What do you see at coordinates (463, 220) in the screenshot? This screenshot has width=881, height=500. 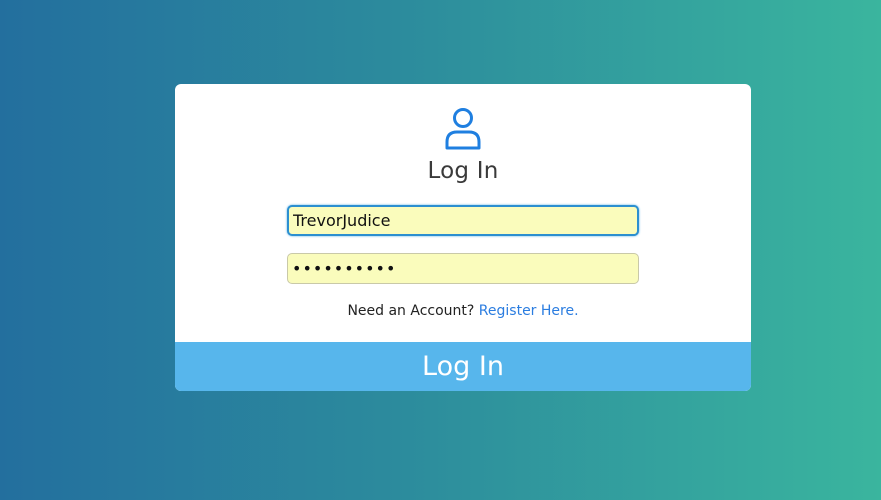 I see `username-input` at bounding box center [463, 220].